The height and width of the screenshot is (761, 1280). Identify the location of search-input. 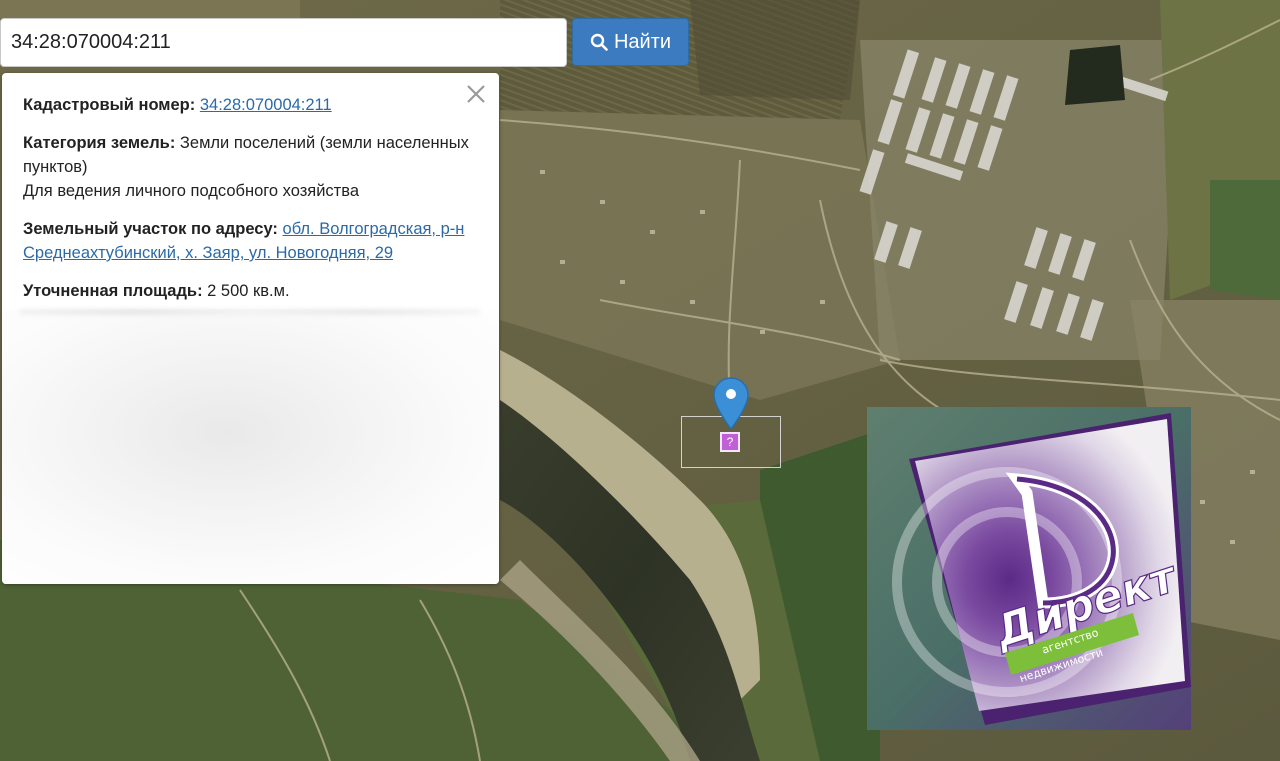
(283, 42).